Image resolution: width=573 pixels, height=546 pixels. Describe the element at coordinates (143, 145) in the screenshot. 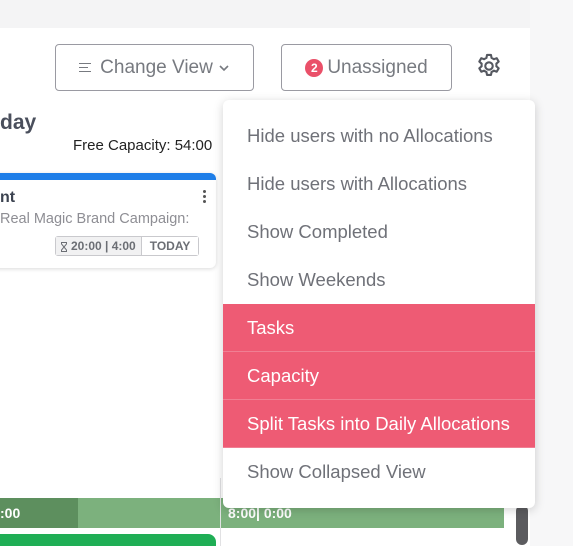

I see `free-capacity-label: Free Capacity: 54:00` at that location.